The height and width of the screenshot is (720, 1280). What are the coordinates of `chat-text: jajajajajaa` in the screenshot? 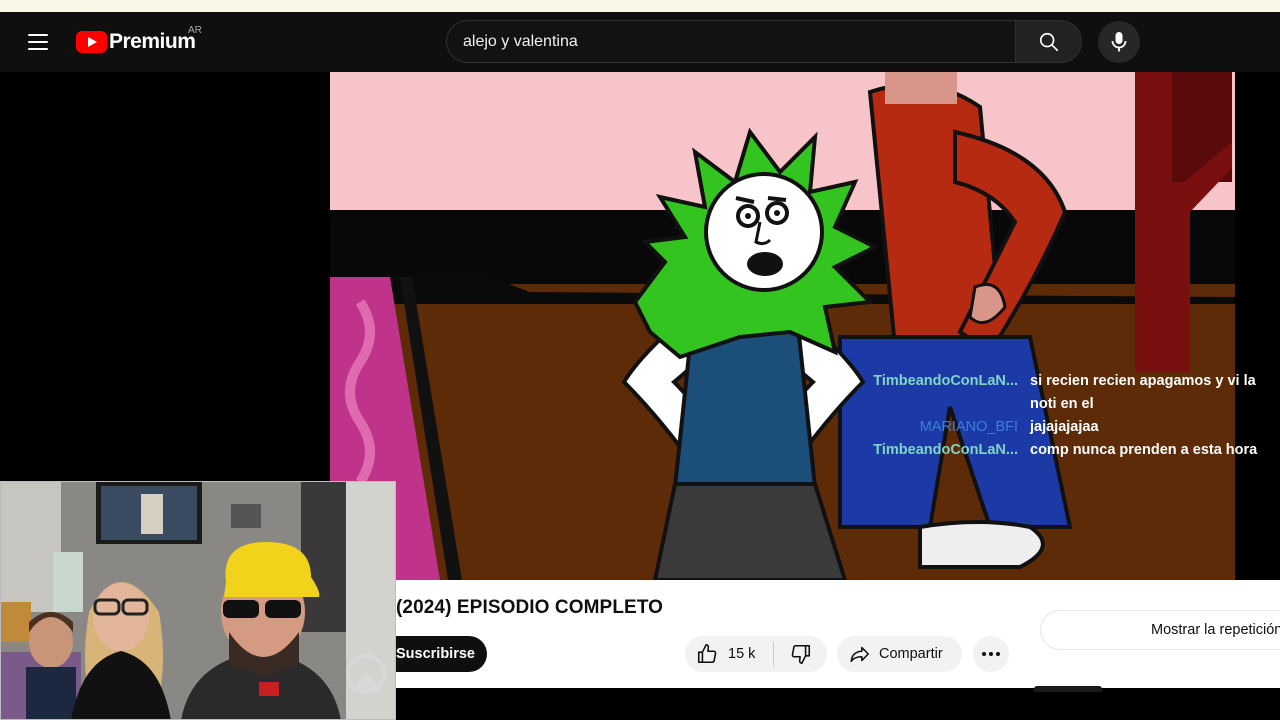 It's located at (1064, 427).